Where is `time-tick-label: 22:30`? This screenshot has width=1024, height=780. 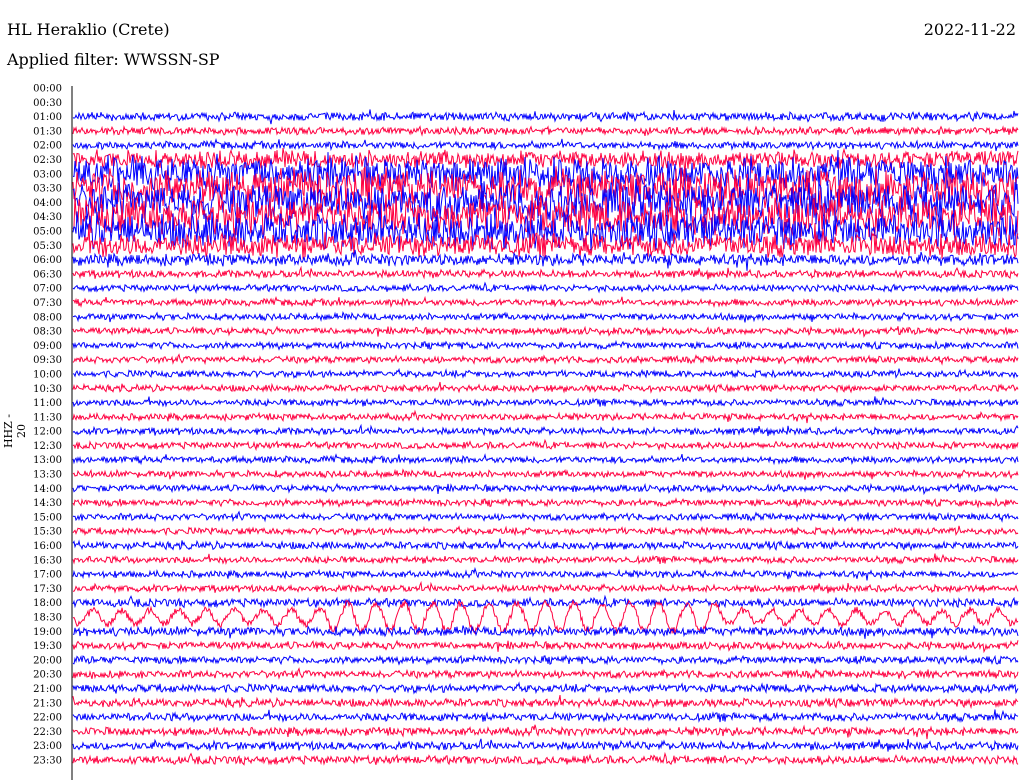 time-tick-label: 22:30 is located at coordinates (47, 732).